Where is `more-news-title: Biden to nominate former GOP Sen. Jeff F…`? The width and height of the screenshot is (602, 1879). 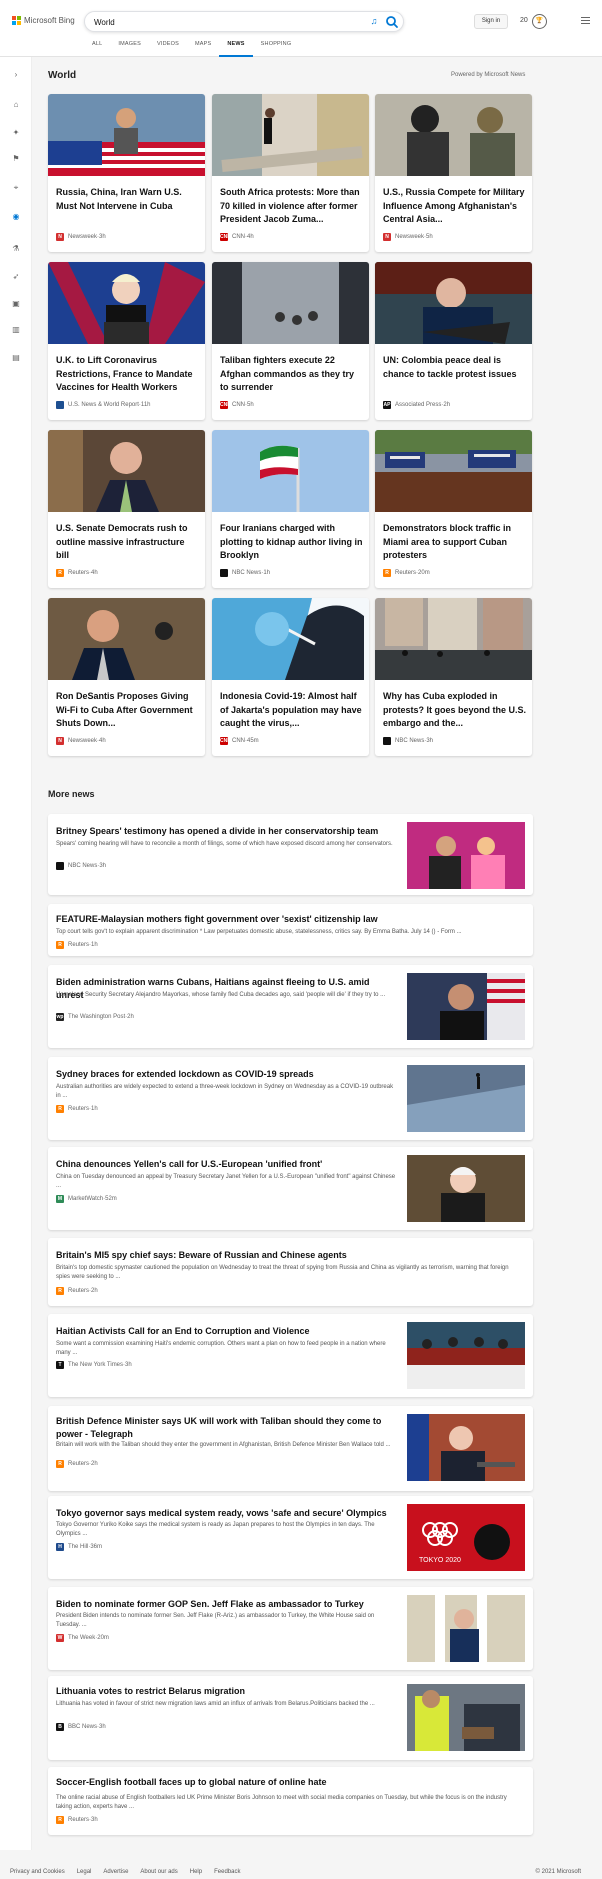
more-news-title: Biden to nominate former GOP Sen. Jeff F… is located at coordinates (227, 1604).